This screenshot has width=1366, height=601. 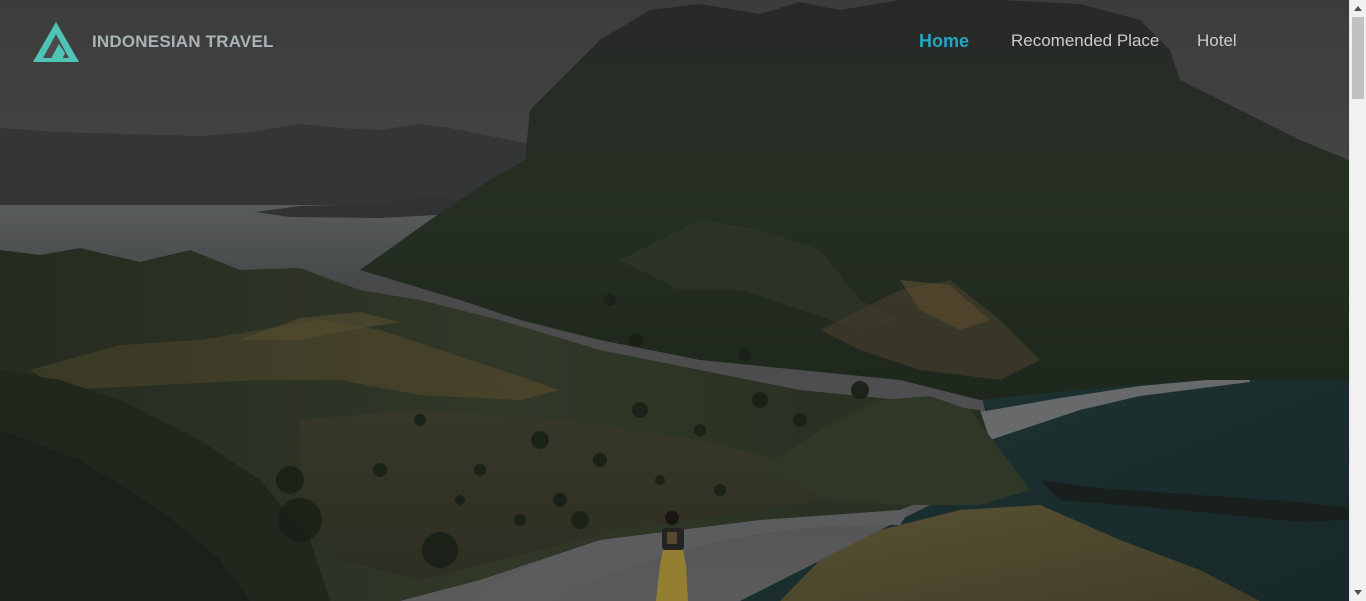 What do you see at coordinates (1357, 300) in the screenshot?
I see `vertical-scrollbar` at bounding box center [1357, 300].